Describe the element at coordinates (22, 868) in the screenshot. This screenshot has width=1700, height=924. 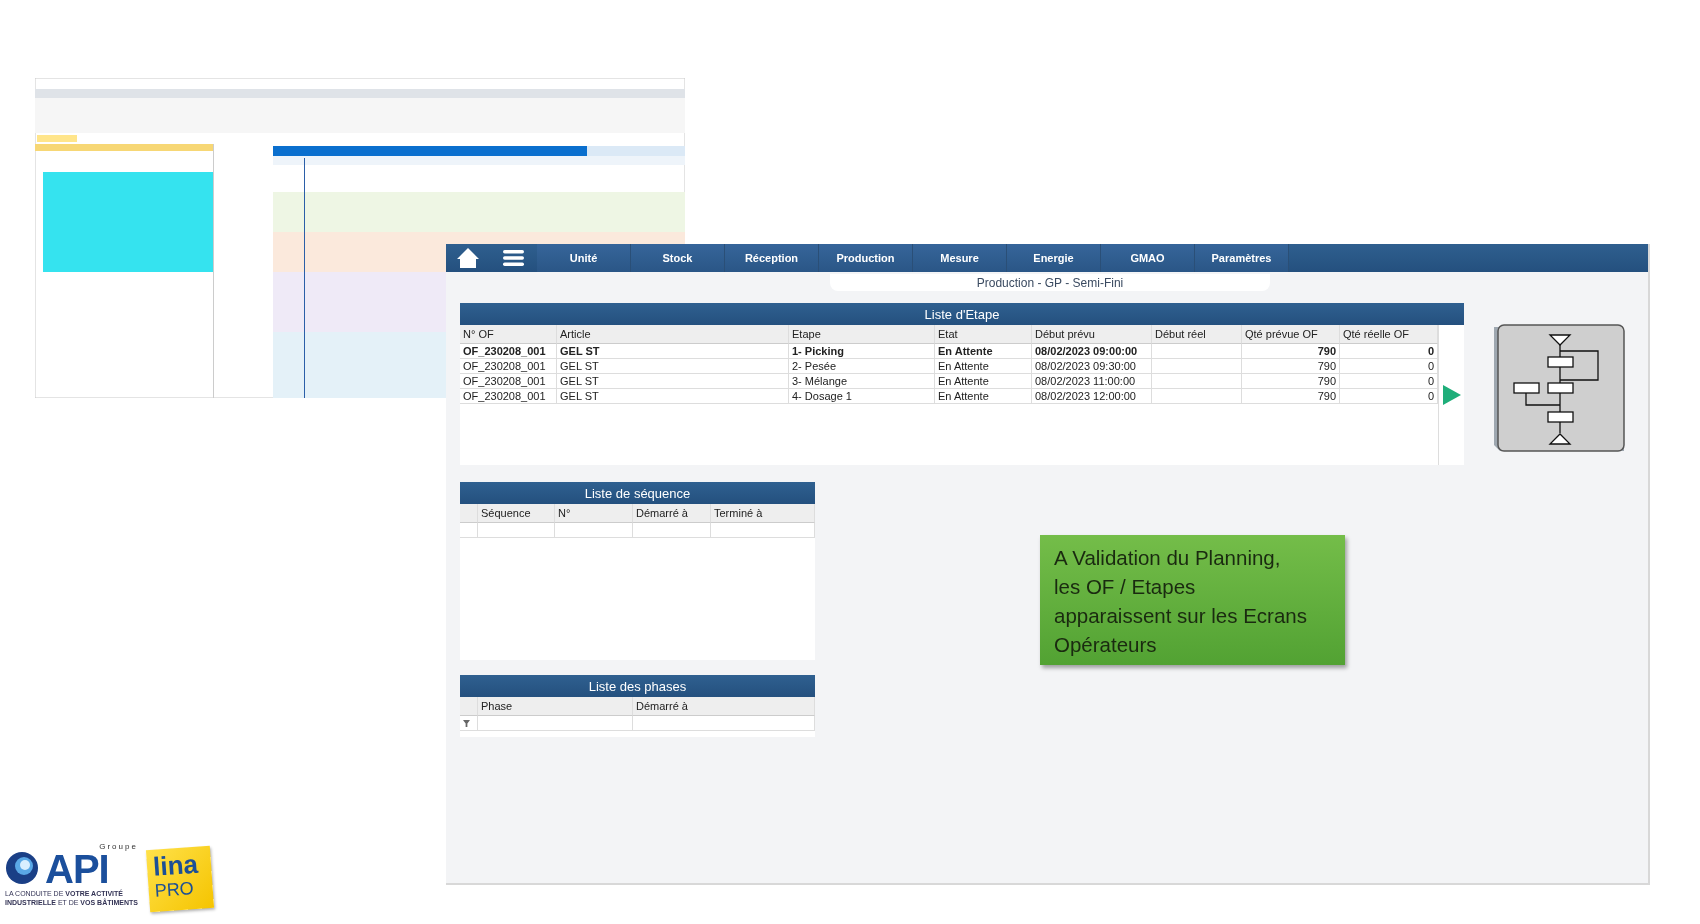
I see `sphere-icon` at that location.